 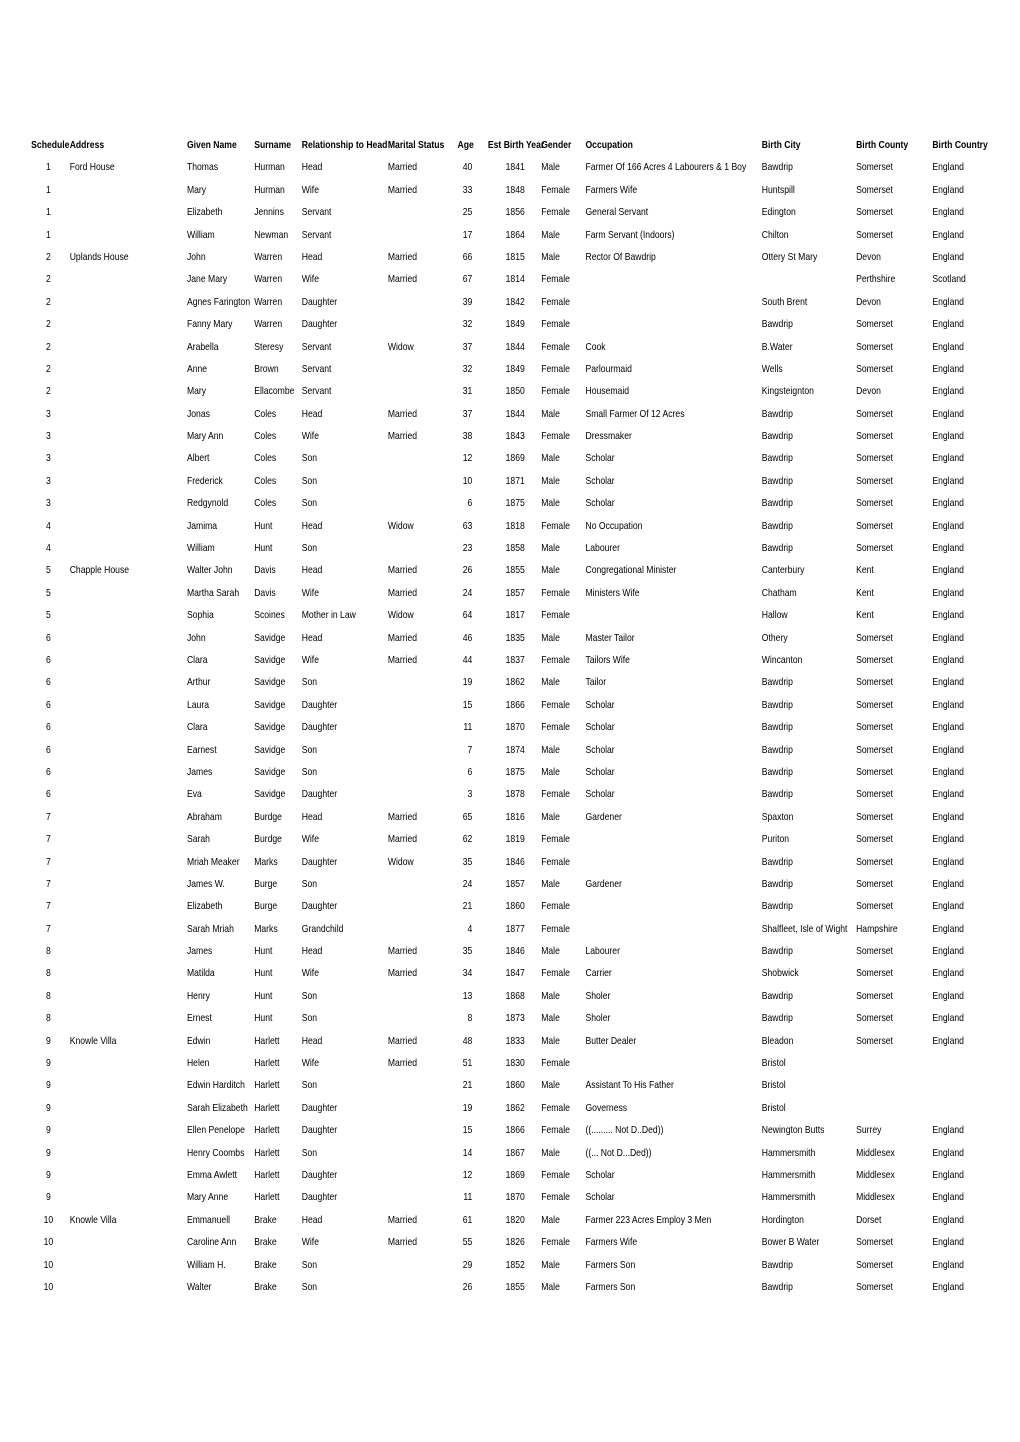 I want to click on cell-surname: Burge, so click(x=266, y=883).